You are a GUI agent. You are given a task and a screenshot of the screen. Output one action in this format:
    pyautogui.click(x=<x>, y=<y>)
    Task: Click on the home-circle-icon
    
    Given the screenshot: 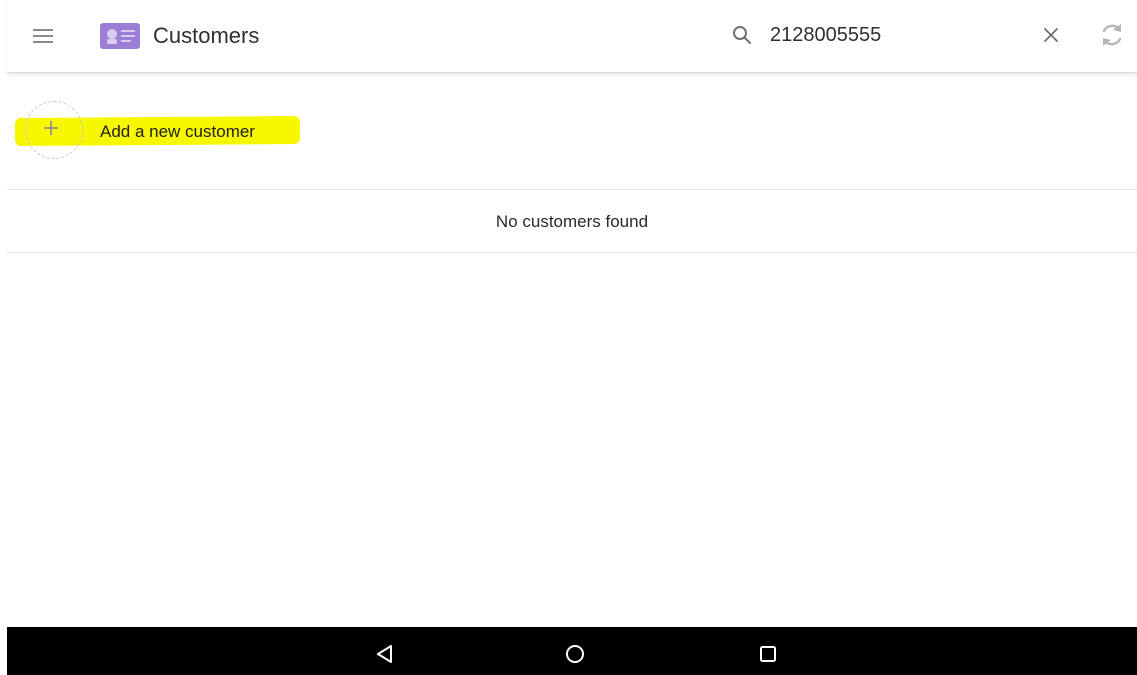 What is the action you would take?
    pyautogui.click(x=575, y=654)
    